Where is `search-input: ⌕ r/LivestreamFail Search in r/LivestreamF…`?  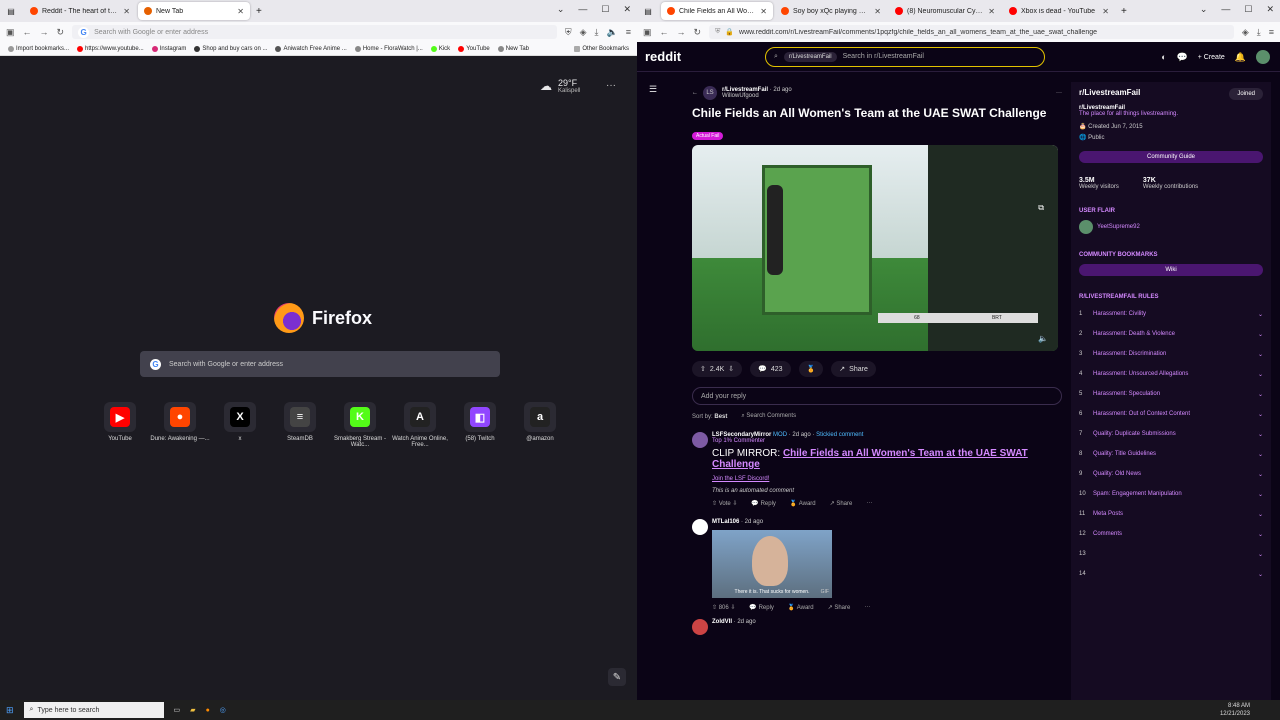 search-input: ⌕ r/LivestreamFail Search in r/LivestreamF… is located at coordinates (905, 56).